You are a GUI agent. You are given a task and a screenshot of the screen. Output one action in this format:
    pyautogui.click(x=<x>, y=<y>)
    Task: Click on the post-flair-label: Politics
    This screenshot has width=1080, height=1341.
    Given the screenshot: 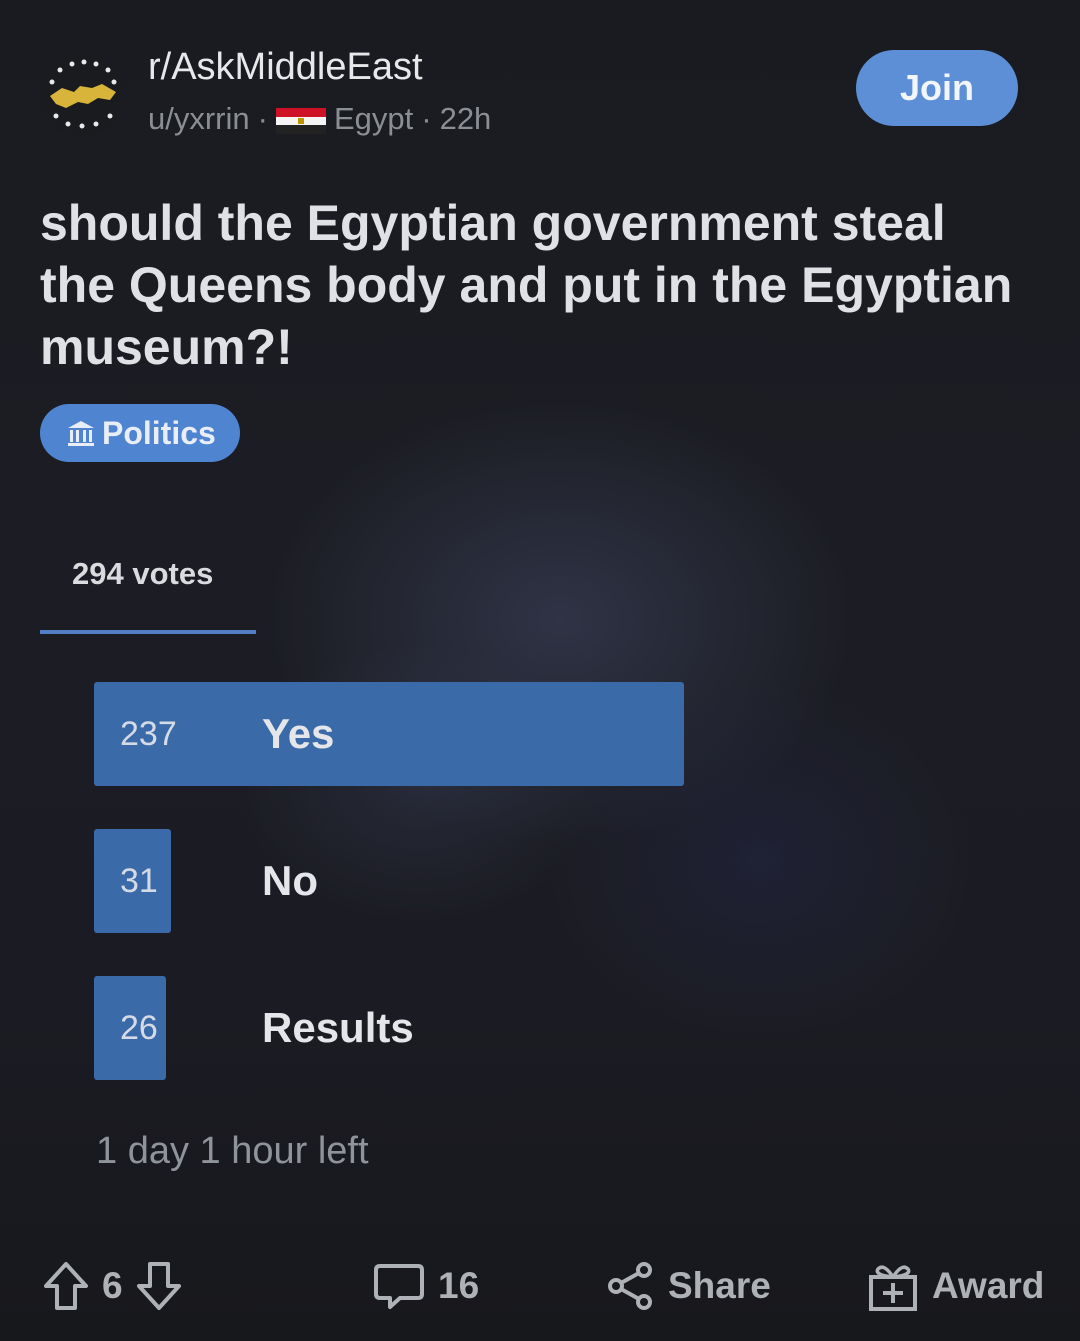 What is the action you would take?
    pyautogui.click(x=159, y=432)
    